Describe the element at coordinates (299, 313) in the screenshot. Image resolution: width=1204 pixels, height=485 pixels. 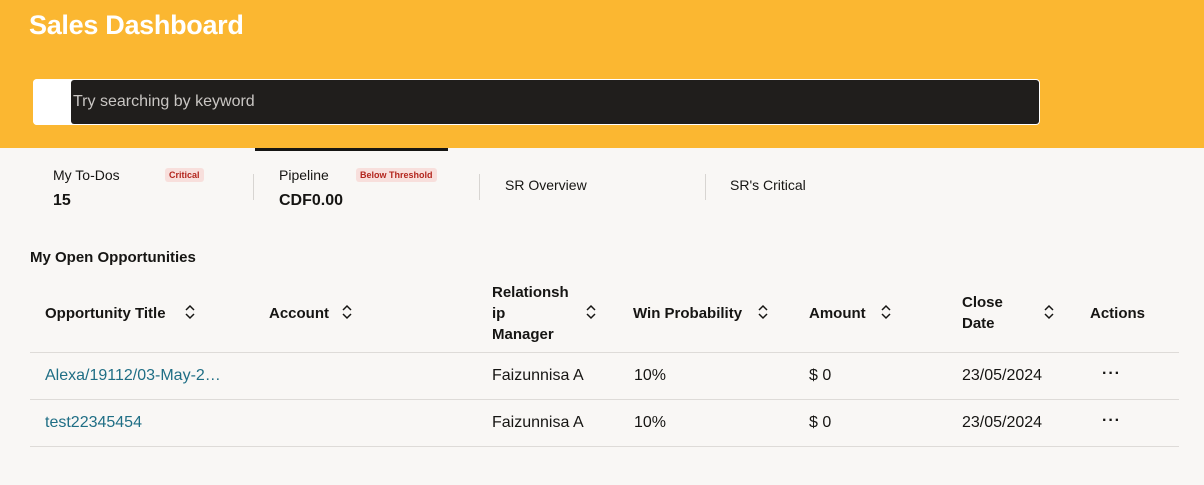
I see `col-header-account: Account` at that location.